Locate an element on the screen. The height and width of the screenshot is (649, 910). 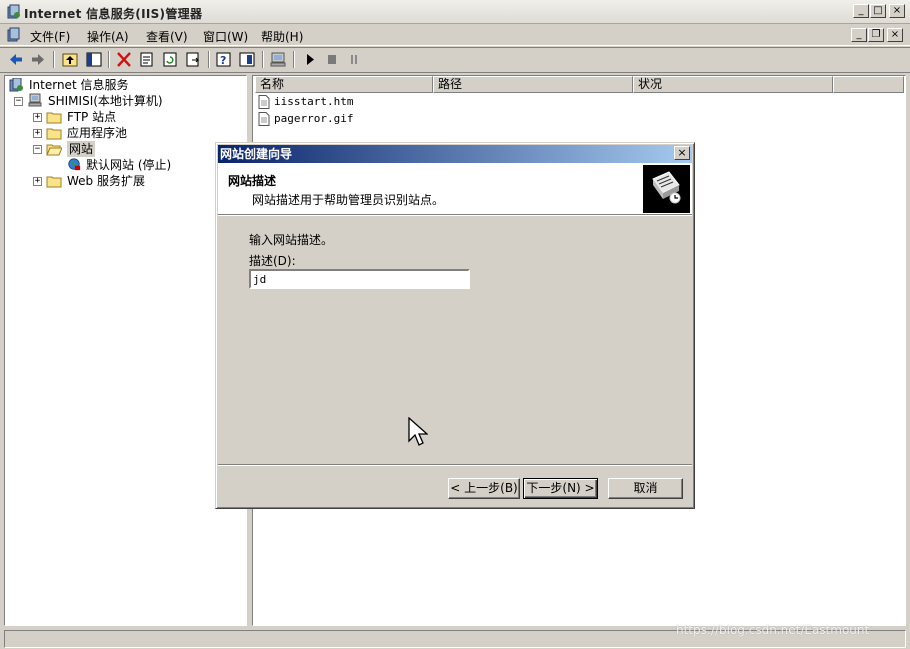
dialog-close-button: × is located at coordinates (682, 153).